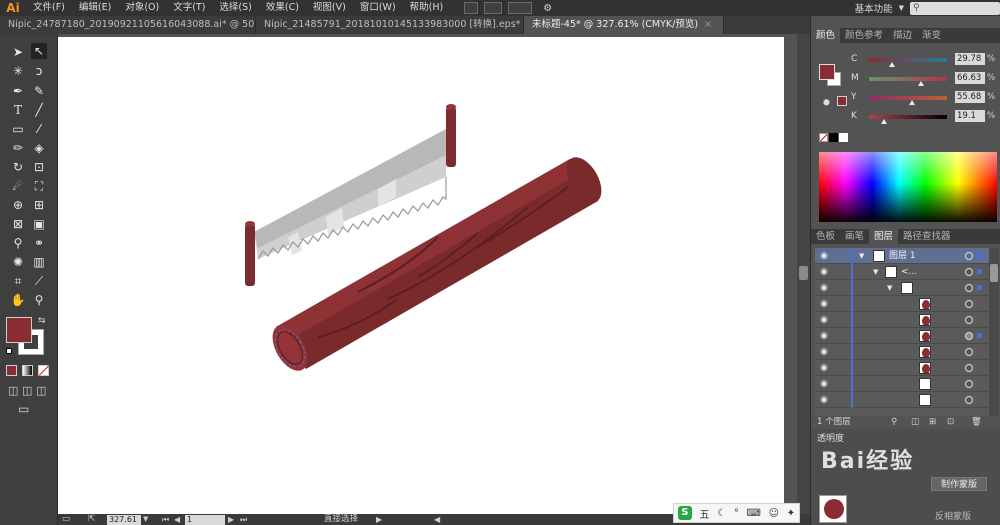  I want to click on gradient-icon: ▣, so click(39, 224).